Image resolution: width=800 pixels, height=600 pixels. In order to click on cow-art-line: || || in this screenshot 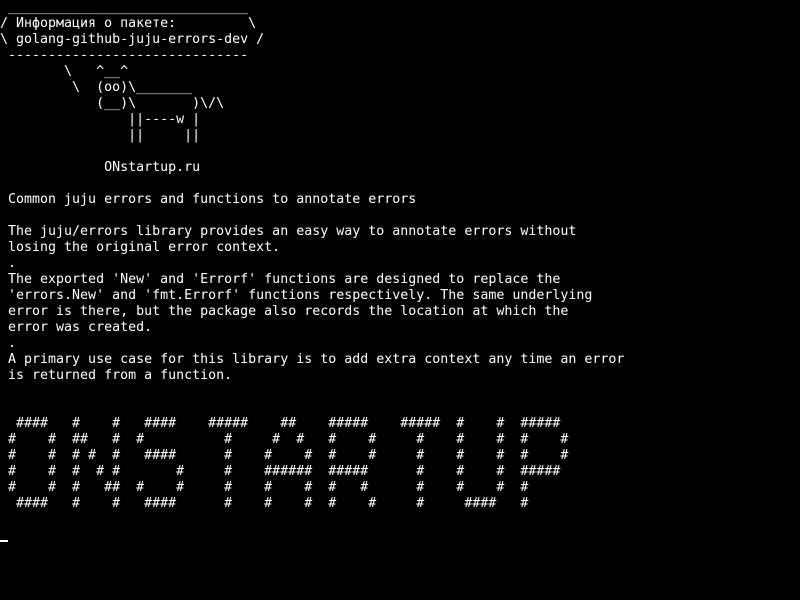, I will do `click(100, 135)`.